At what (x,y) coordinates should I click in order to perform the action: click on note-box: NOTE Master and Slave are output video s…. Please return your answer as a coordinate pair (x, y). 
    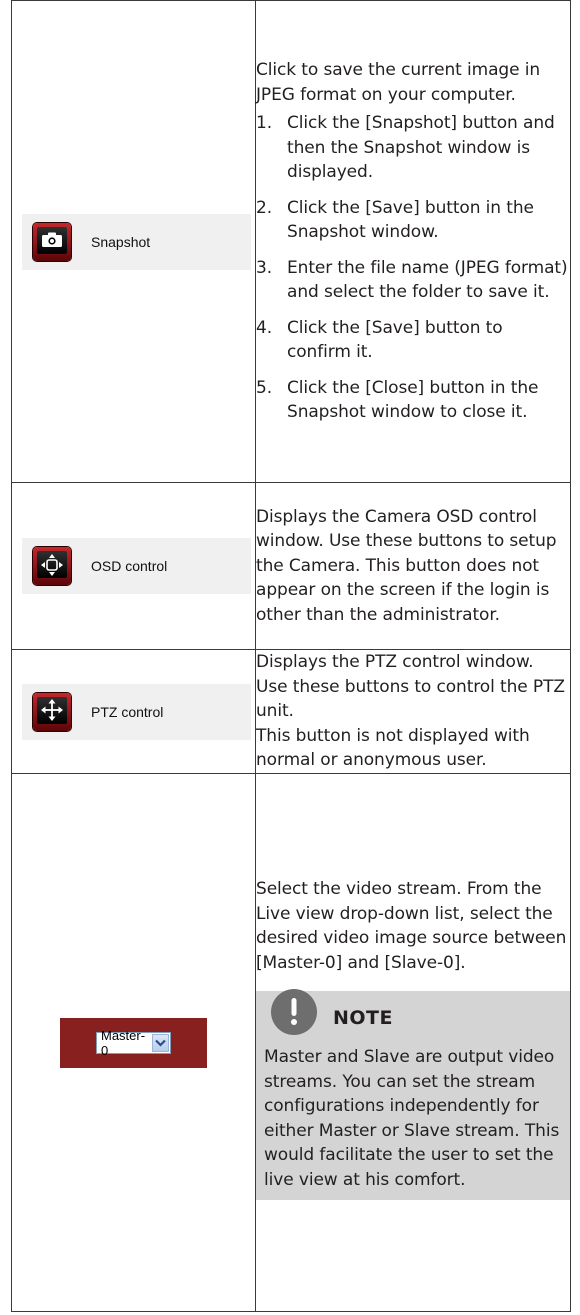
    Looking at the image, I should click on (413, 1094).